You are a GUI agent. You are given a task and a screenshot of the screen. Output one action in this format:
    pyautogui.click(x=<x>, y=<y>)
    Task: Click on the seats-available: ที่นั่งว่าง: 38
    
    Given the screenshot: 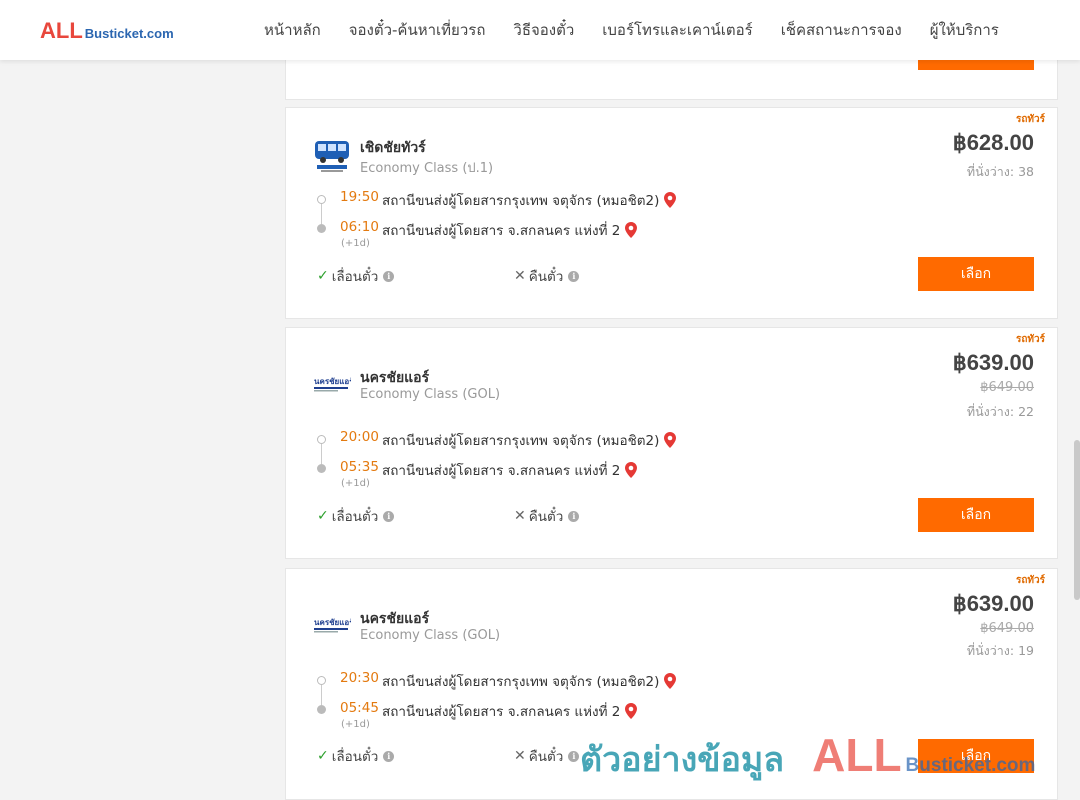 What is the action you would take?
    pyautogui.click(x=1000, y=171)
    